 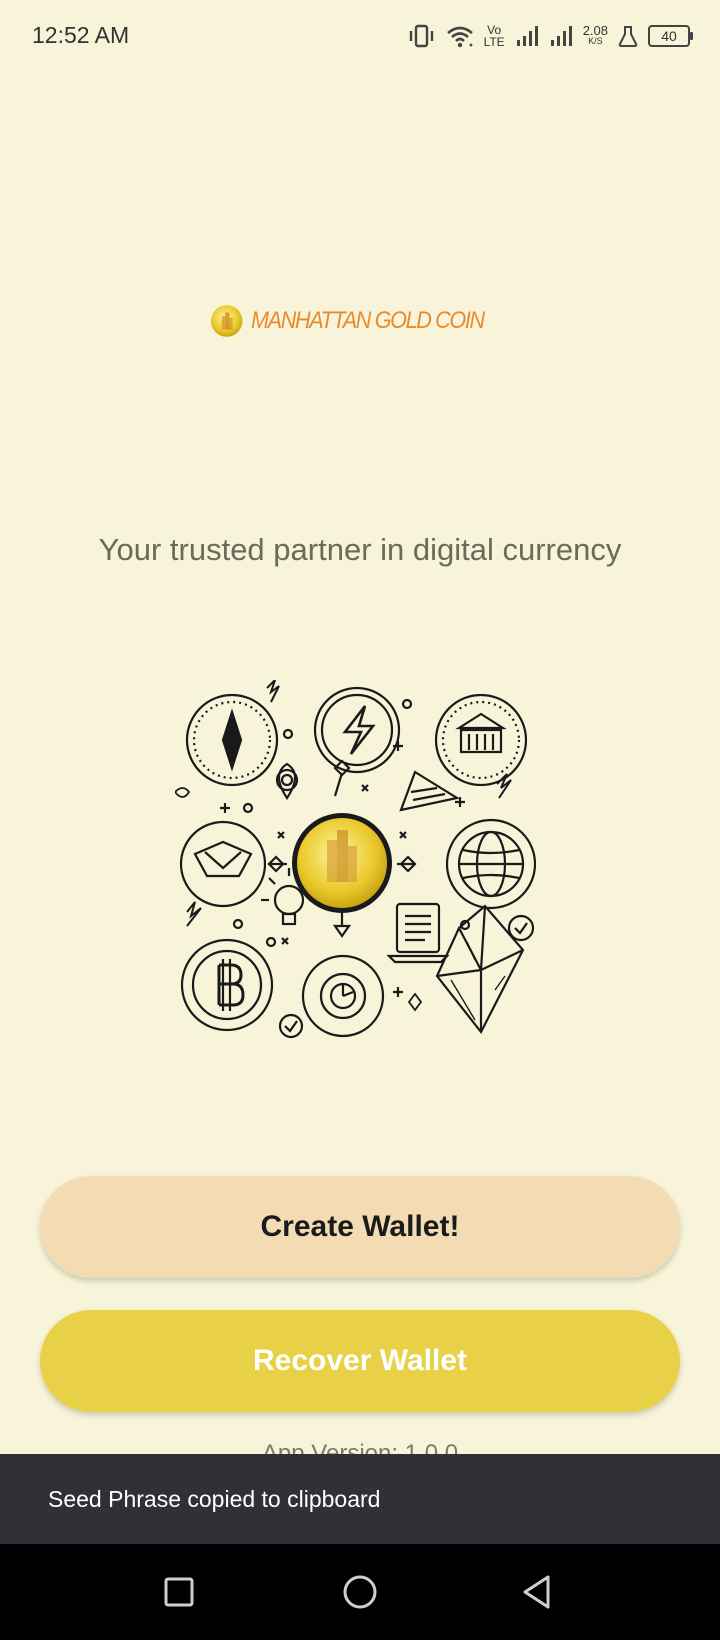 What do you see at coordinates (481, 740) in the screenshot?
I see `bank-icon` at bounding box center [481, 740].